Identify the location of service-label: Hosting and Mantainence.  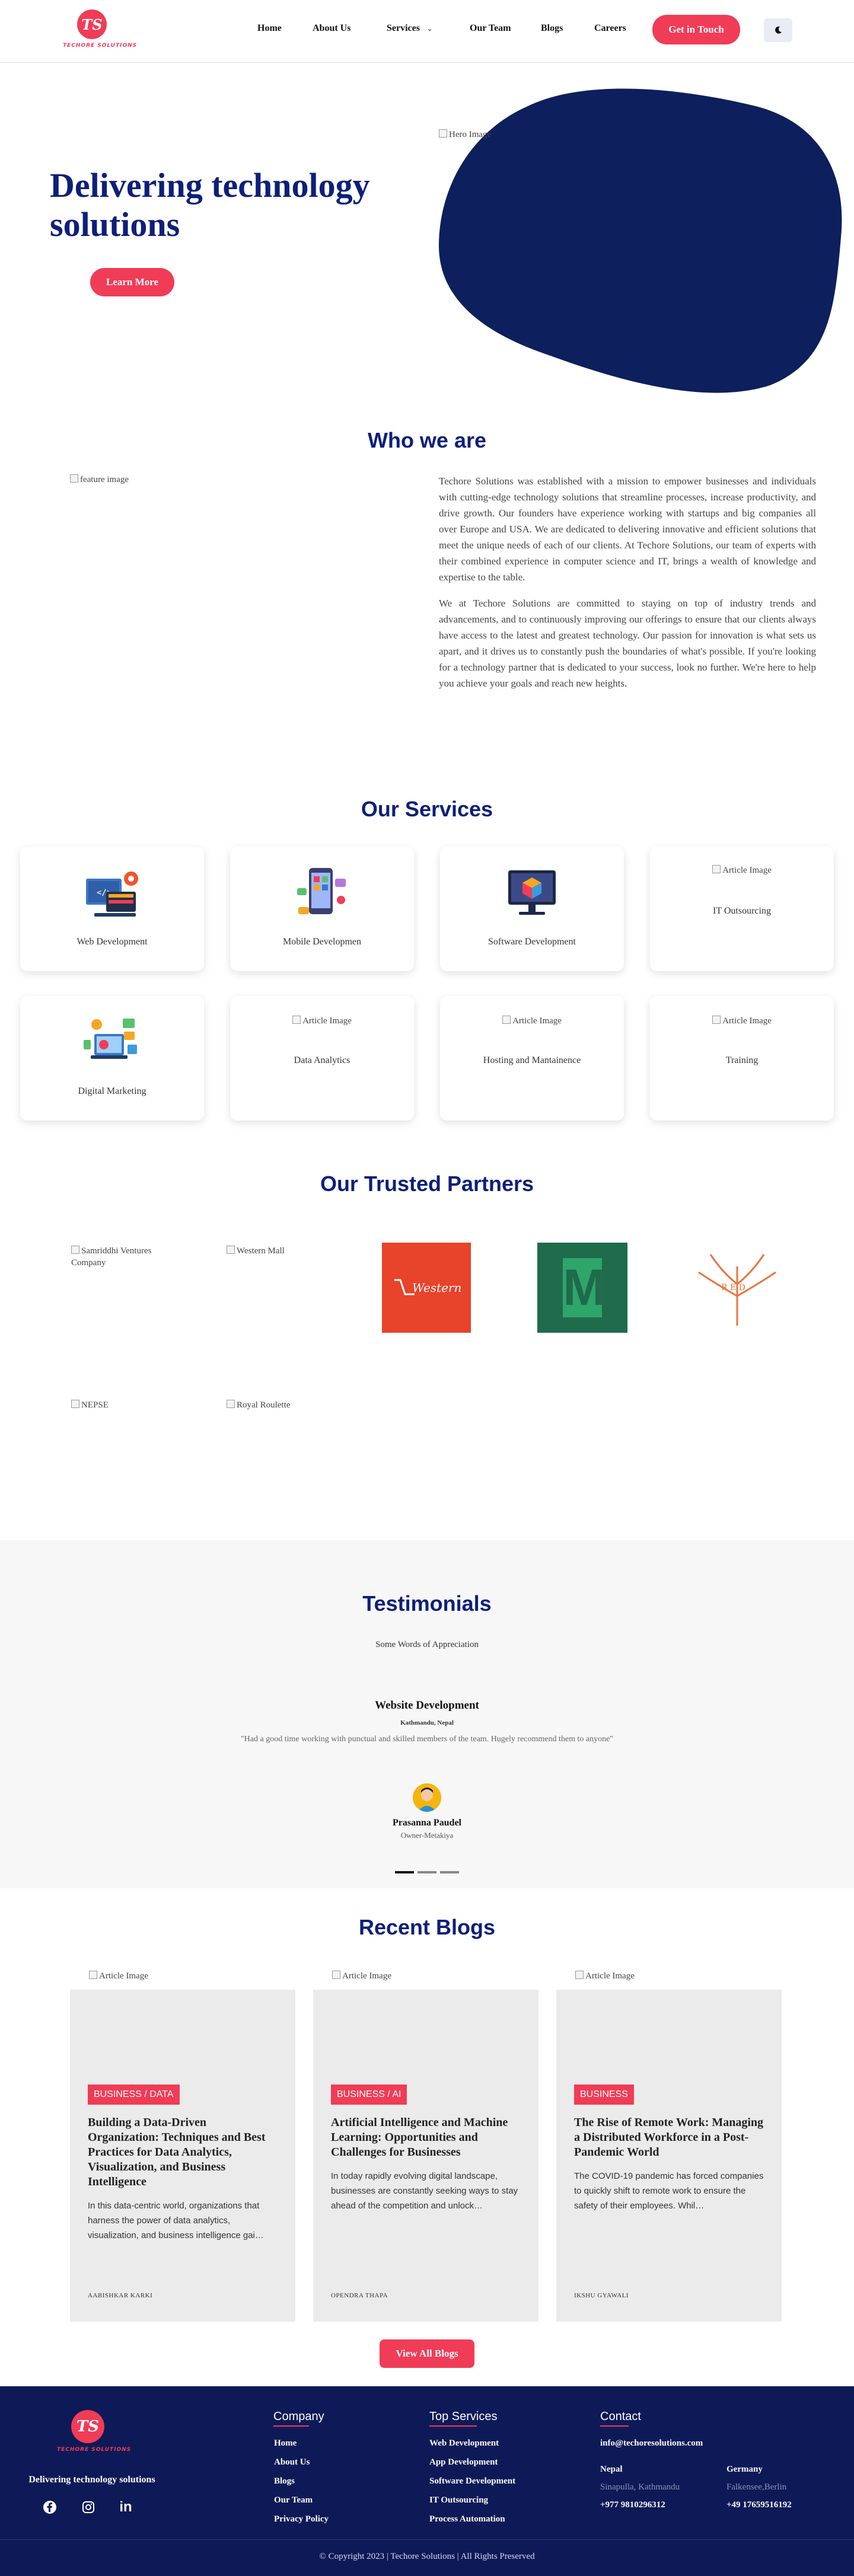
(532, 1060).